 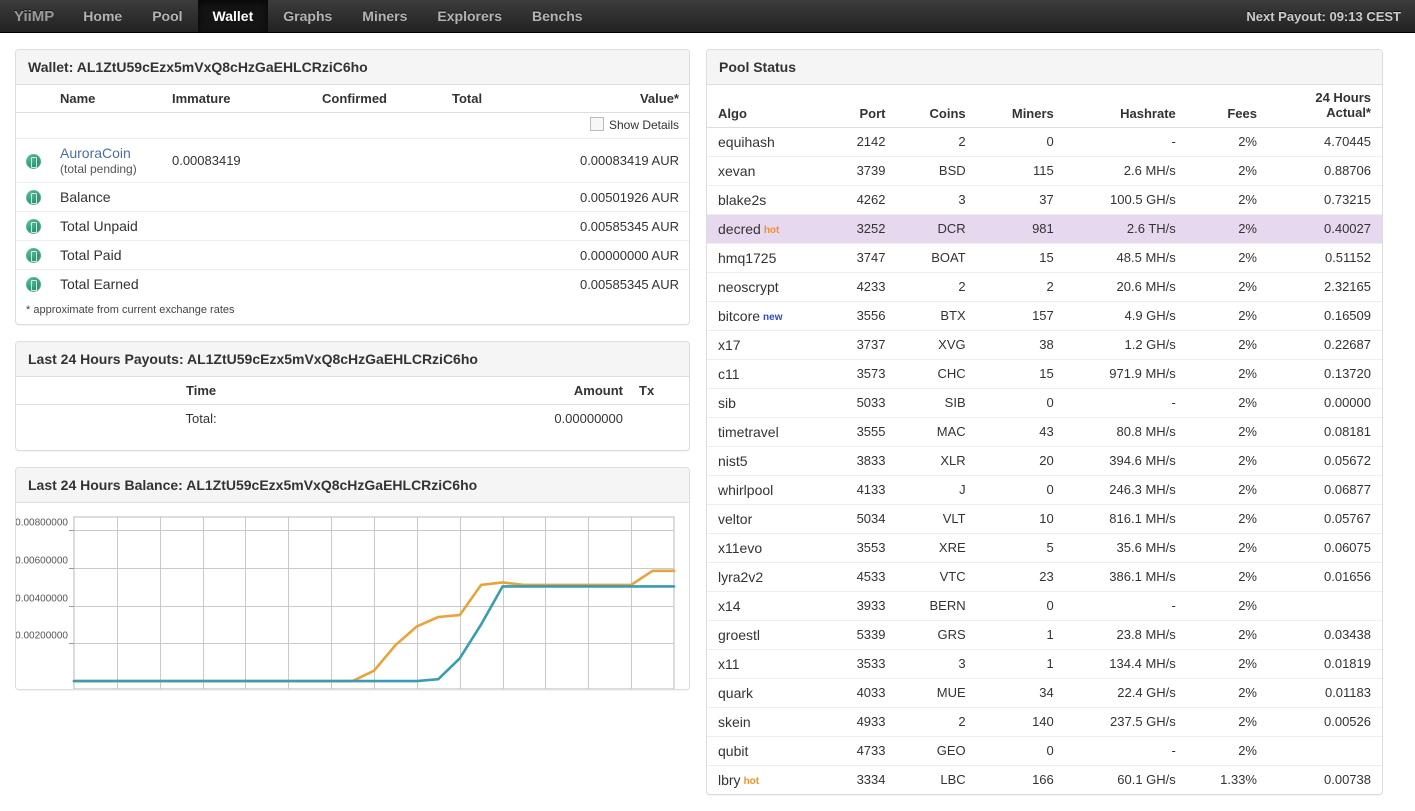 I want to click on nav-item-wallet: Wallet, so click(x=233, y=16).